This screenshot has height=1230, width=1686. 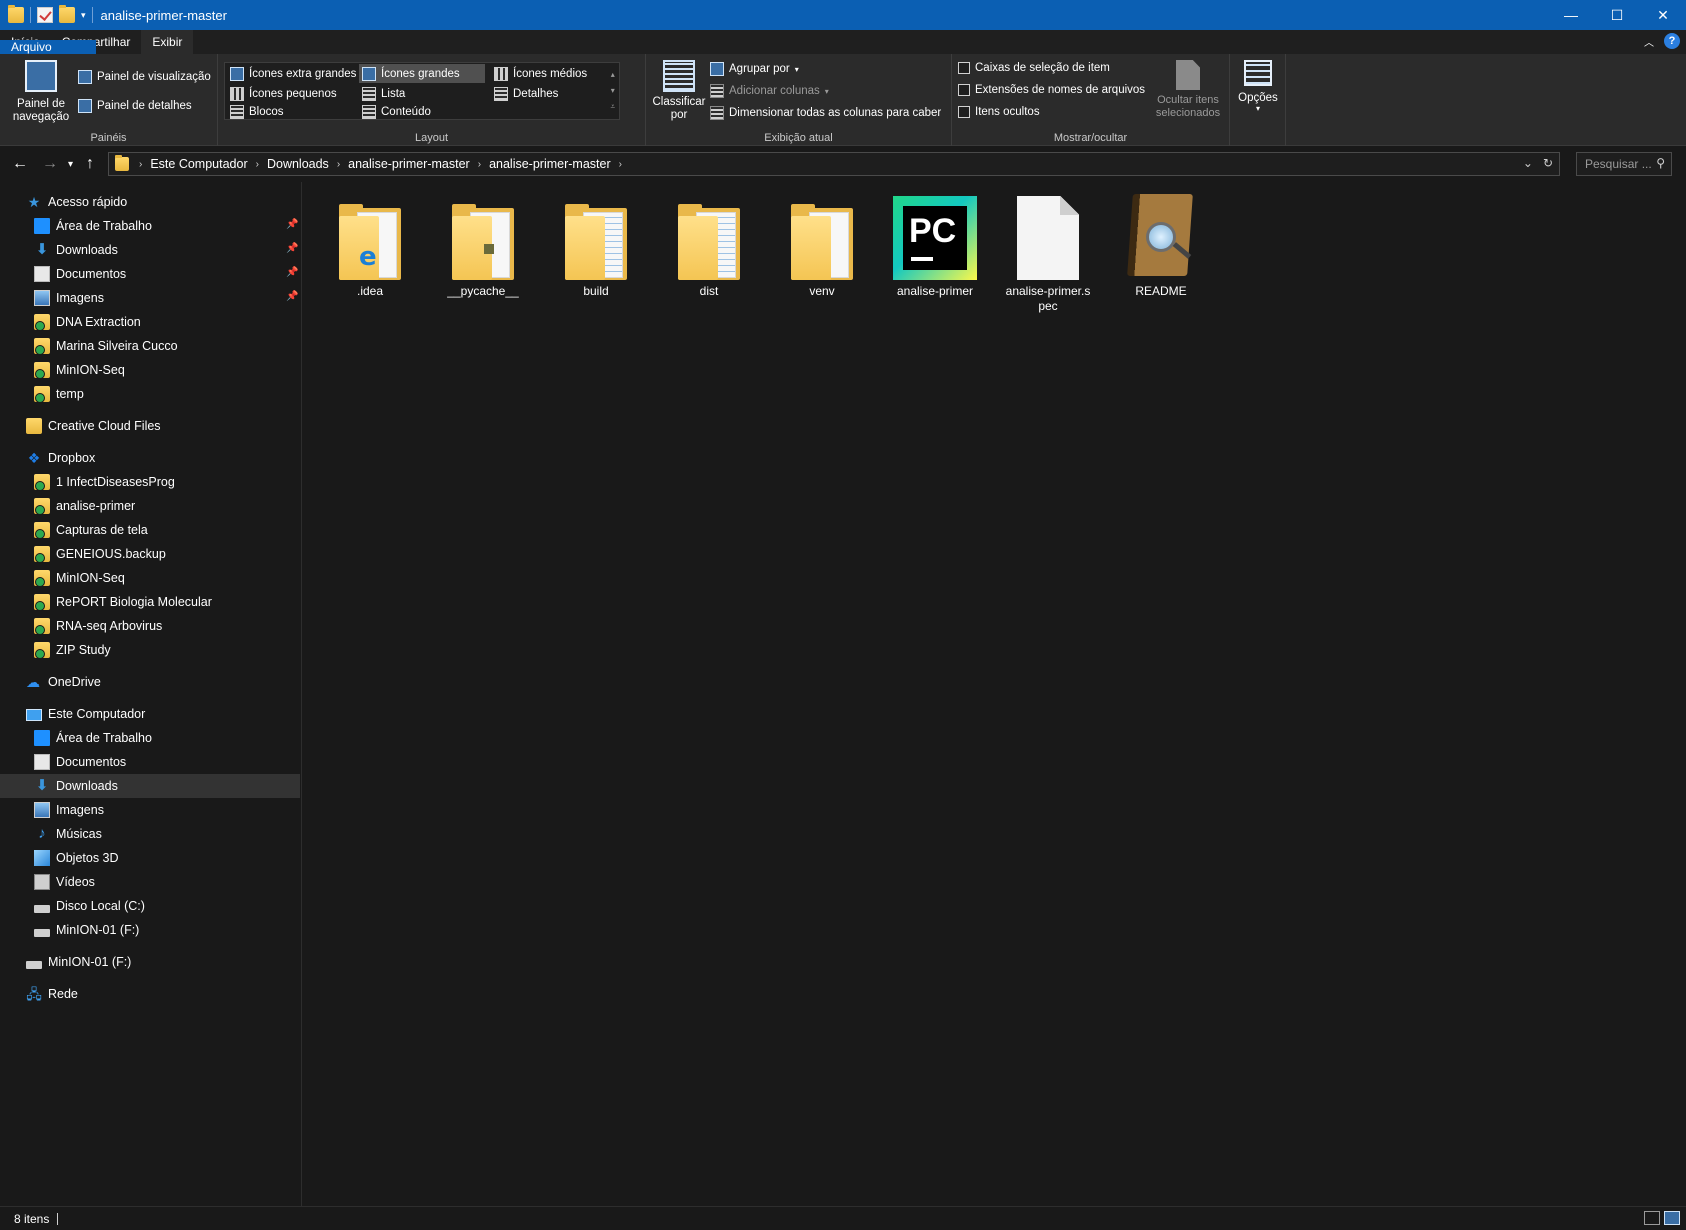 What do you see at coordinates (935, 245) in the screenshot?
I see `file-item-analise-primer: PC analise-primer` at bounding box center [935, 245].